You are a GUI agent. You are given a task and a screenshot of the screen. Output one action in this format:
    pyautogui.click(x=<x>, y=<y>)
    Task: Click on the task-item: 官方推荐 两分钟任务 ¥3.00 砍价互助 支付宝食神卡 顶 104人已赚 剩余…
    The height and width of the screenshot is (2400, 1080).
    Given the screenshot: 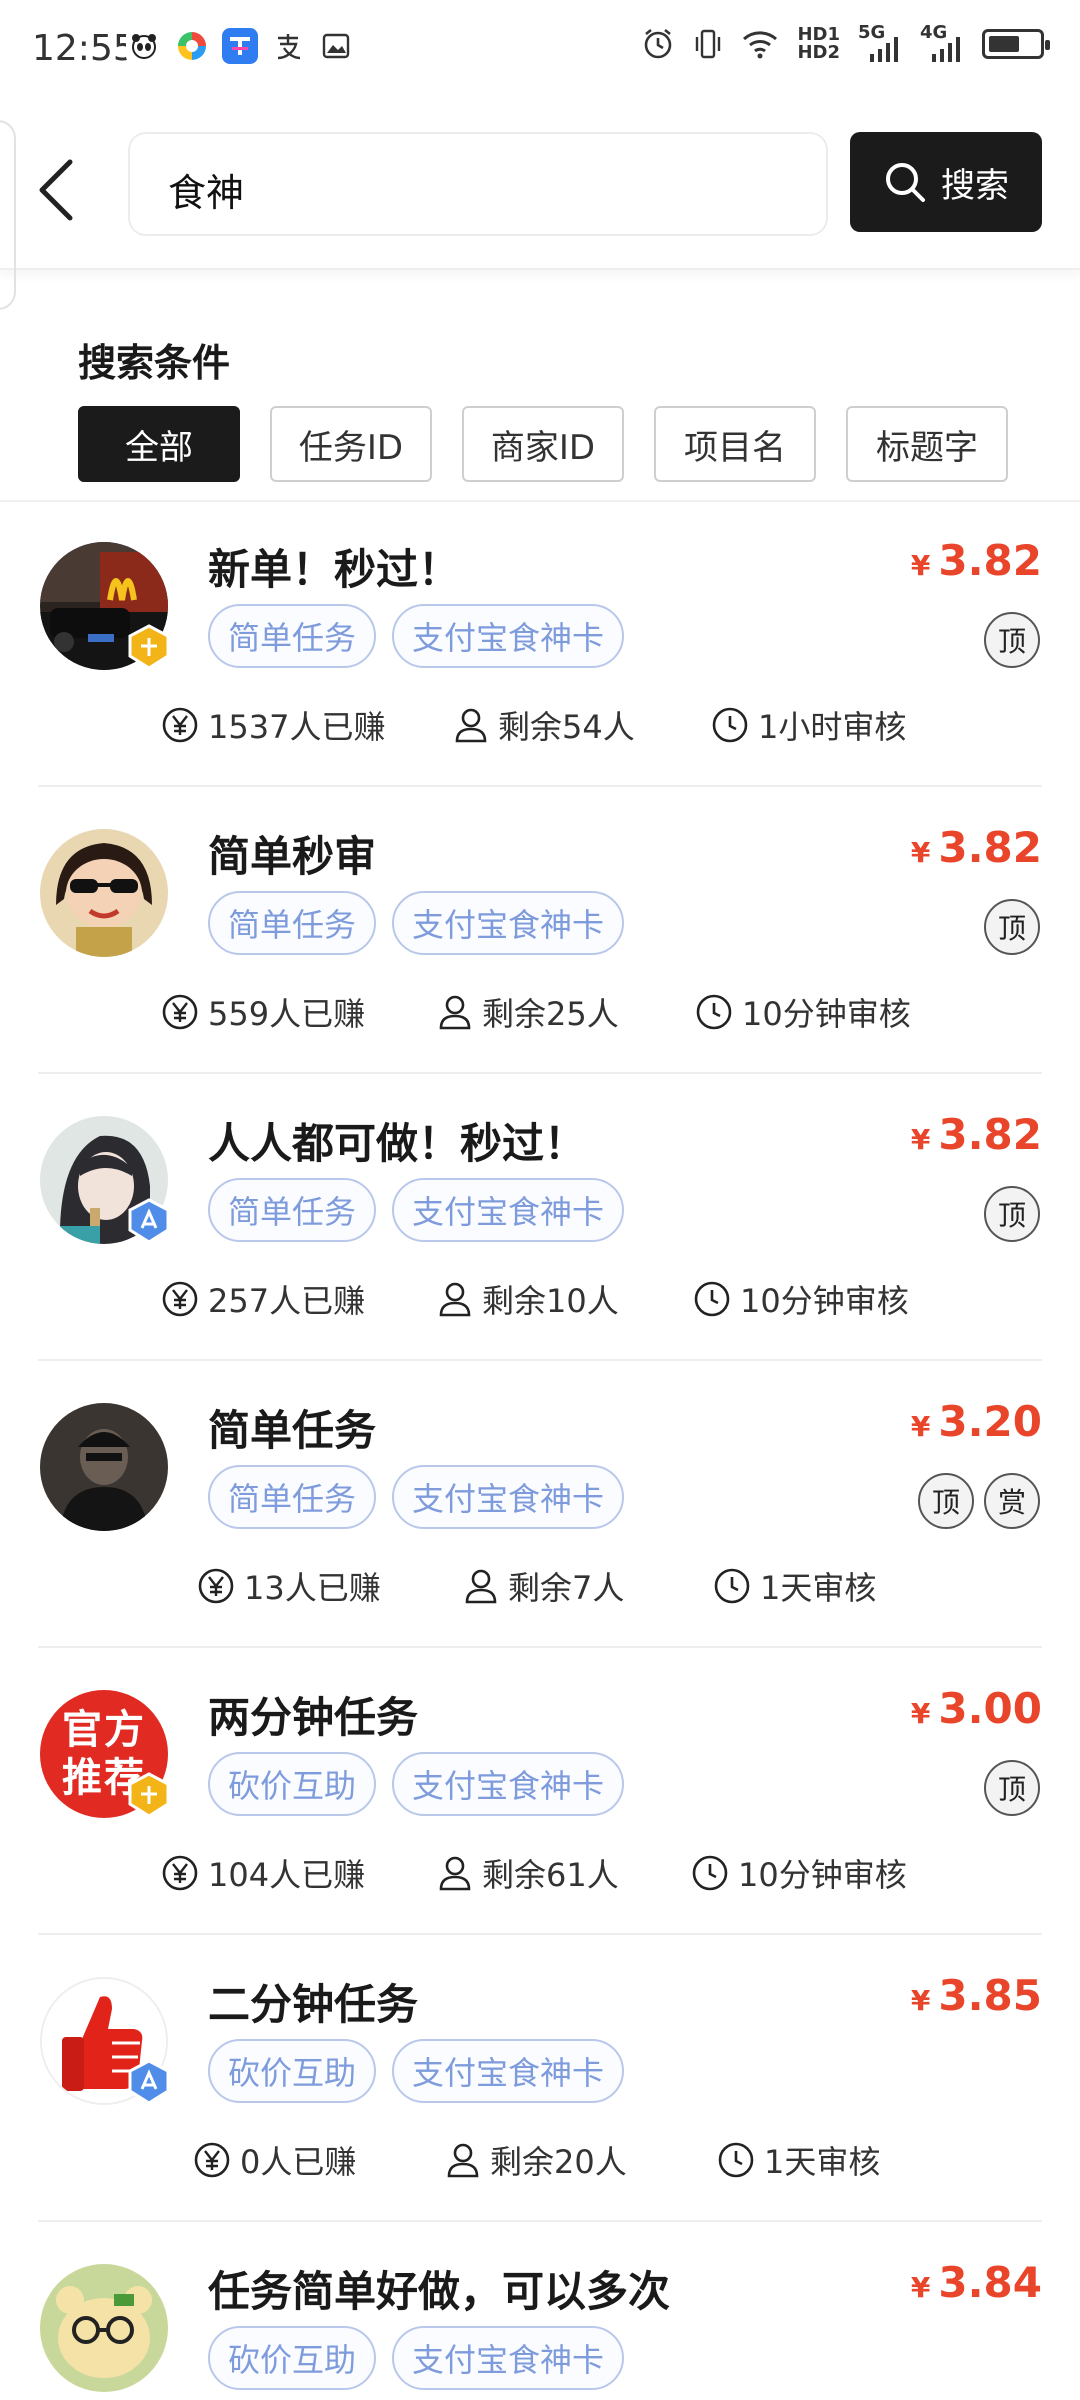 What is the action you would take?
    pyautogui.click(x=540, y=1791)
    